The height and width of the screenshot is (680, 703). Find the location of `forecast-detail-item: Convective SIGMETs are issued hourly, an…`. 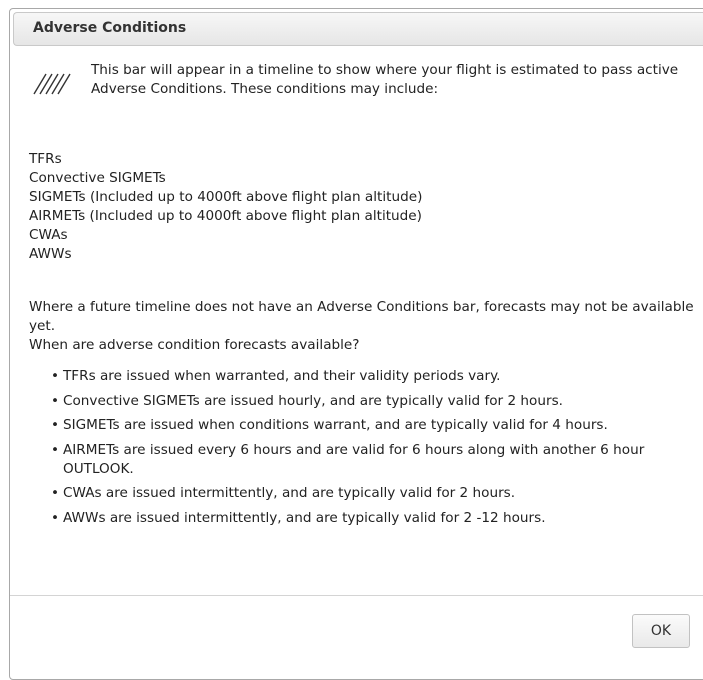

forecast-detail-item: Convective SIGMETs are issued hourly, an… is located at coordinates (366, 401).